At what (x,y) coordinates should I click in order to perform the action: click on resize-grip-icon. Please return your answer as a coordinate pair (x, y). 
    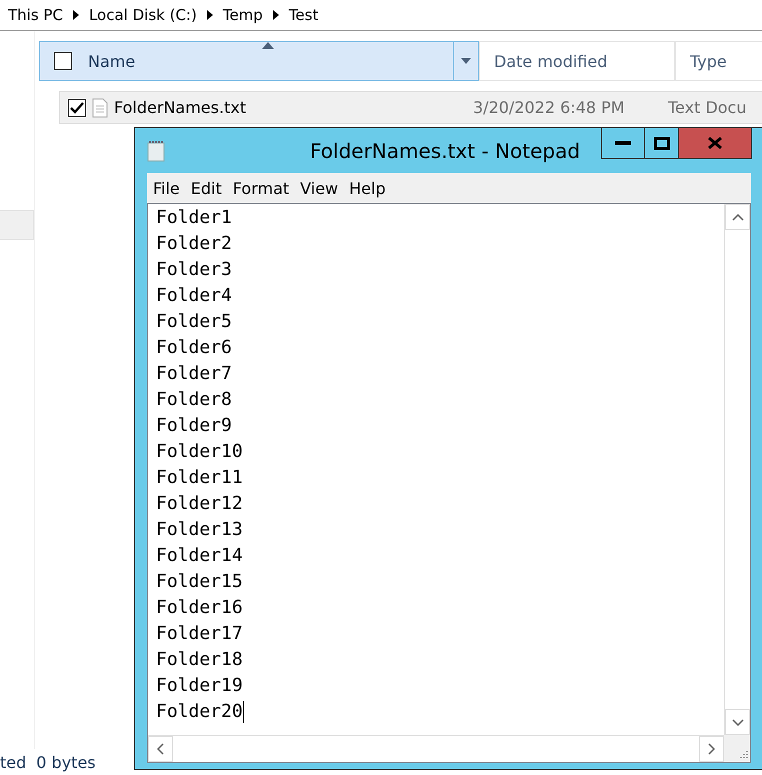
    Looking at the image, I should click on (743, 755).